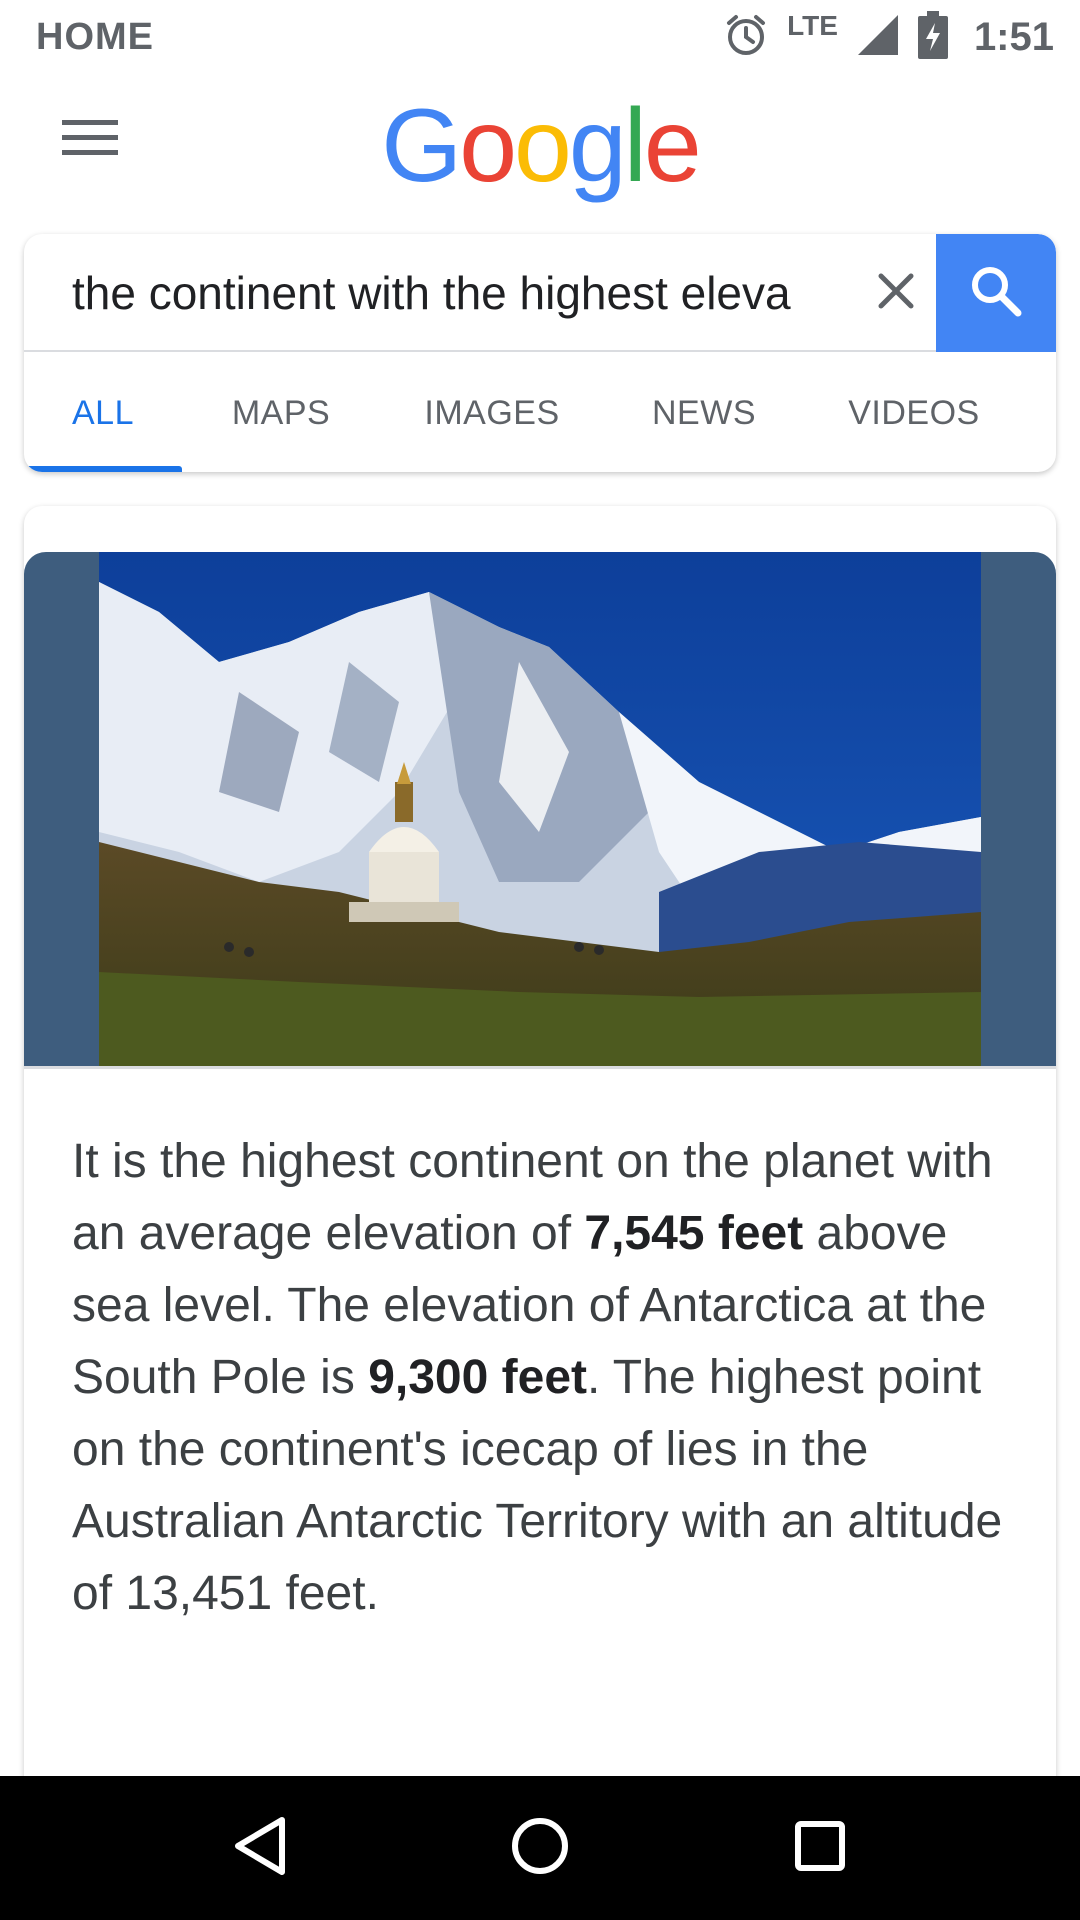 The width and height of the screenshot is (1080, 1920). I want to click on close-icon, so click(896, 293).